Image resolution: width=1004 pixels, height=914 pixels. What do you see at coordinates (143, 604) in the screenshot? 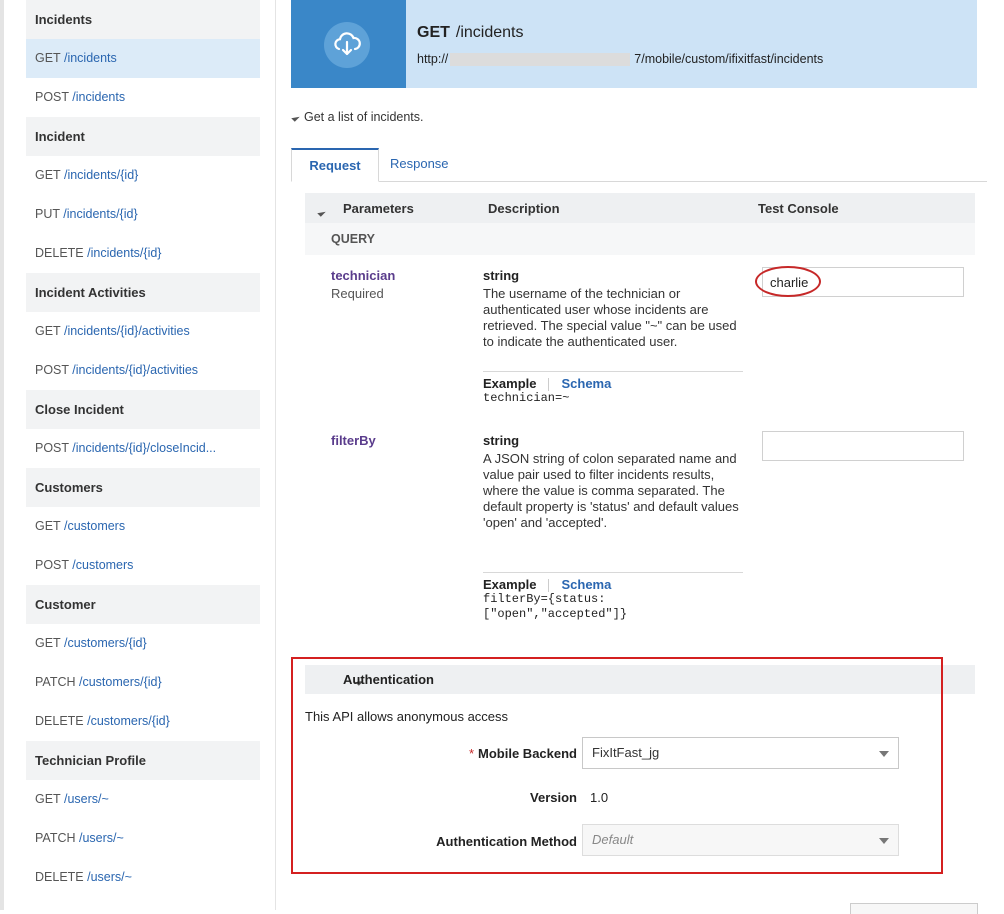
I see `sidebar-group-customer: Customer` at bounding box center [143, 604].